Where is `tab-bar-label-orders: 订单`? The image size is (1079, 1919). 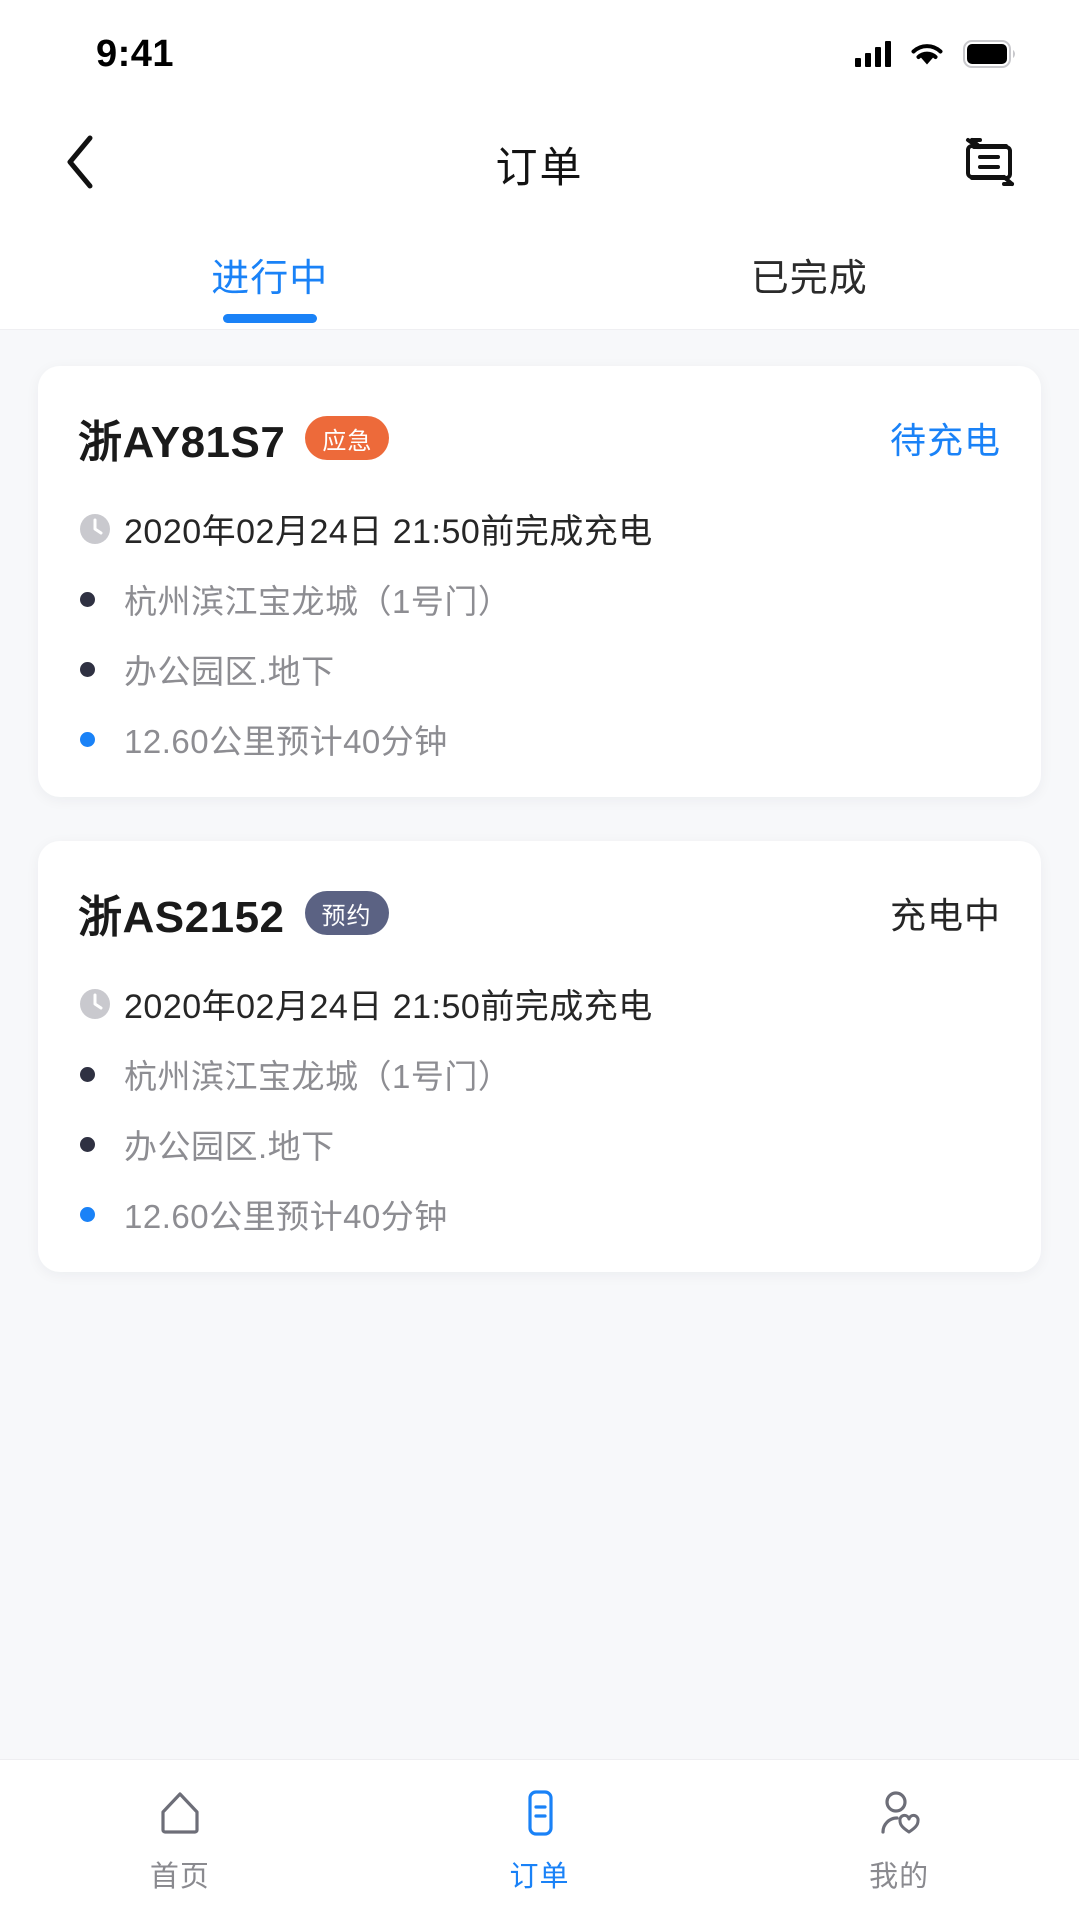 tab-bar-label-orders: 订单 is located at coordinates (539, 1876).